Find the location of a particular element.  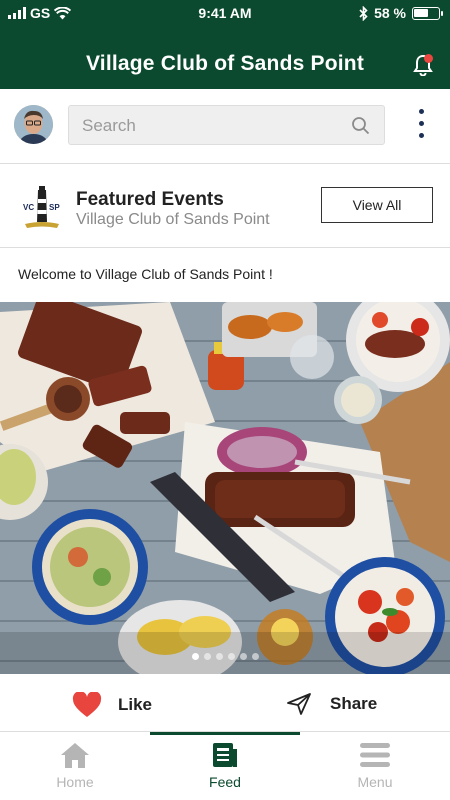

post-message: Welcome to Village Club of Sands Point ! is located at coordinates (145, 274).